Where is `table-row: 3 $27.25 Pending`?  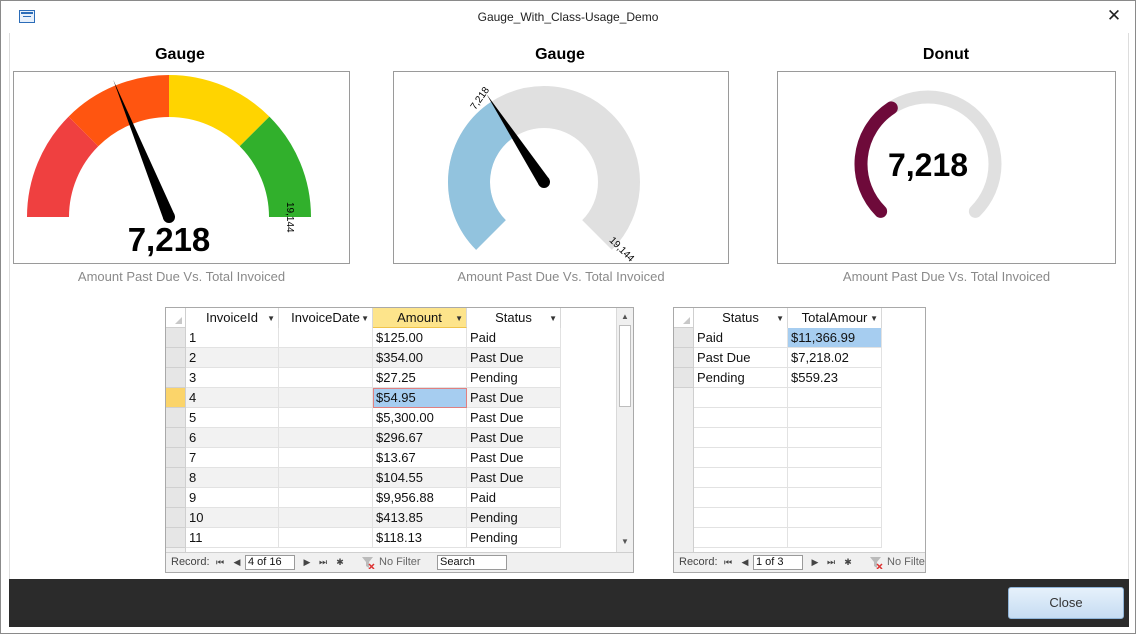
table-row: 3 $27.25 Pending is located at coordinates (391, 378).